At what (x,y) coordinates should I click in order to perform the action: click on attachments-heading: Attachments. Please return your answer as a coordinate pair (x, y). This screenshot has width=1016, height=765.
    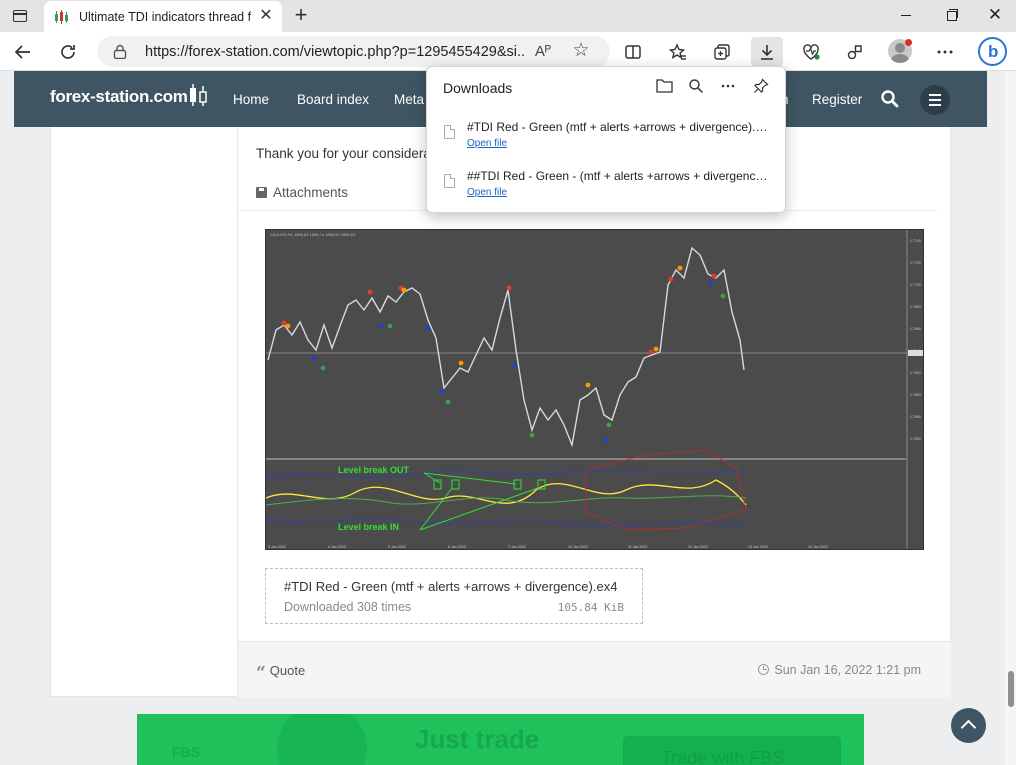
    Looking at the image, I should click on (302, 192).